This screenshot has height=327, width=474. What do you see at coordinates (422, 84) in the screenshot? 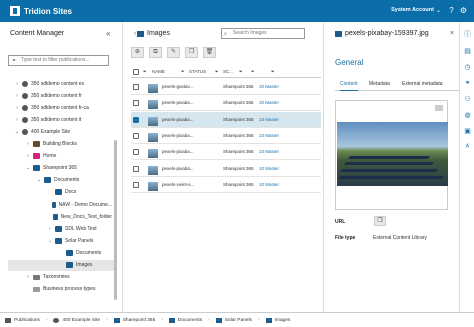
I see `tab-external-metadata: External metadata` at bounding box center [422, 84].